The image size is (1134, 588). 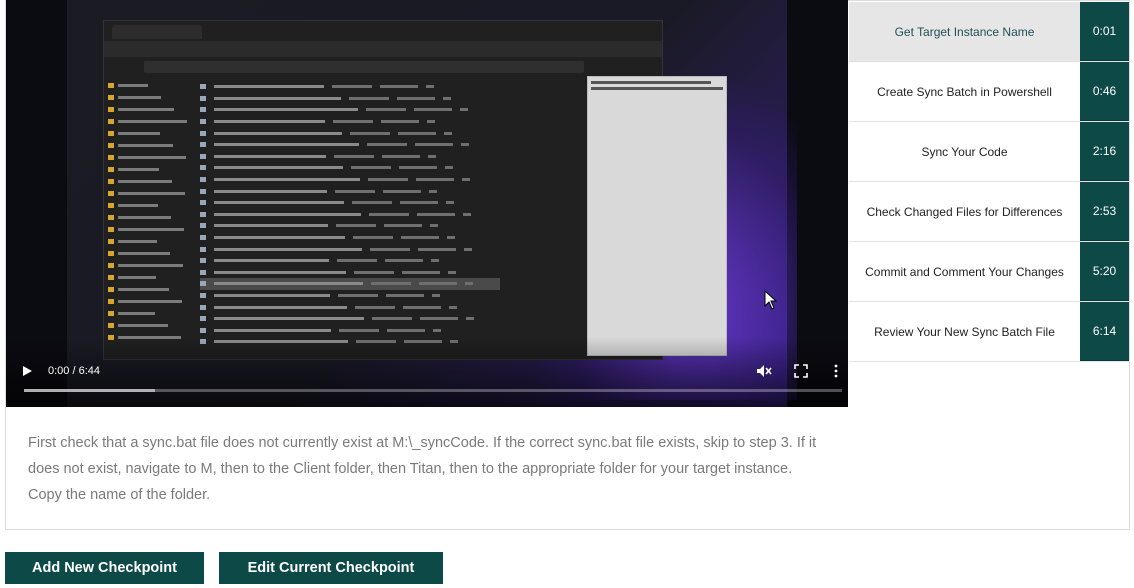 What do you see at coordinates (1104, 151) in the screenshot?
I see `checkpoint-time: 2:16` at bounding box center [1104, 151].